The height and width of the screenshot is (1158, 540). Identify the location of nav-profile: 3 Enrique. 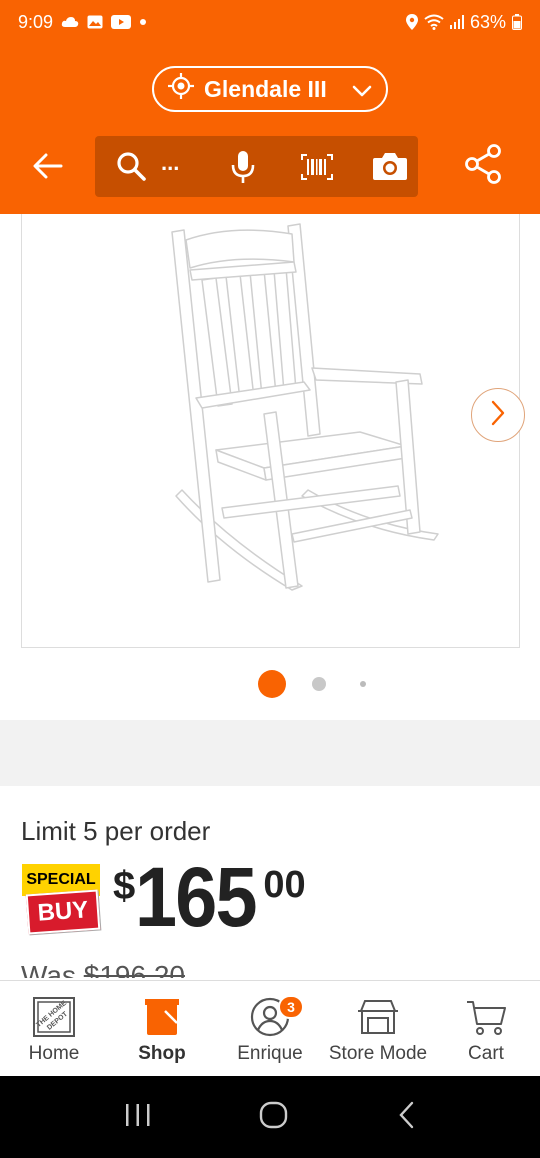
(270, 1028).